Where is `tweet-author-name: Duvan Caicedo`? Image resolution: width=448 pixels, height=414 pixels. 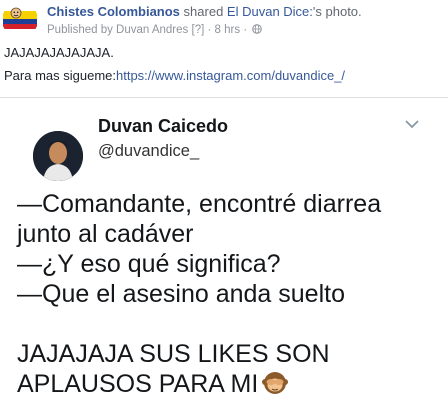 tweet-author-name: Duvan Caicedo is located at coordinates (163, 126).